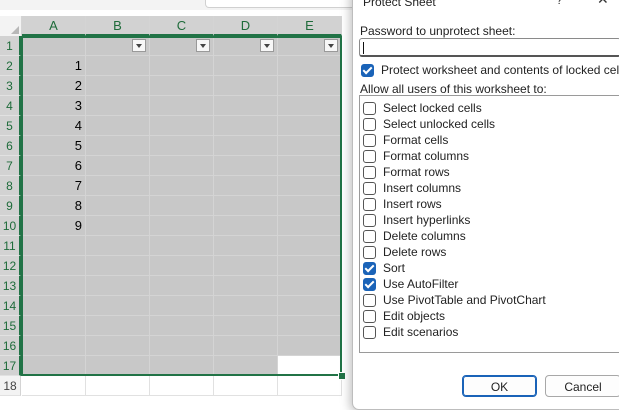 This screenshot has width=619, height=410. What do you see at coordinates (310, 346) in the screenshot?
I see `cell-e16` at bounding box center [310, 346].